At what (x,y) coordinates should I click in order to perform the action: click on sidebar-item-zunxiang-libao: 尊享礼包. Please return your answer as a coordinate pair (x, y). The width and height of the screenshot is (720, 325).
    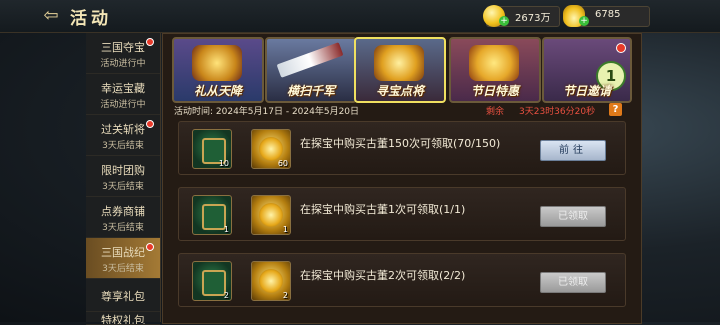
    Looking at the image, I should click on (123, 295).